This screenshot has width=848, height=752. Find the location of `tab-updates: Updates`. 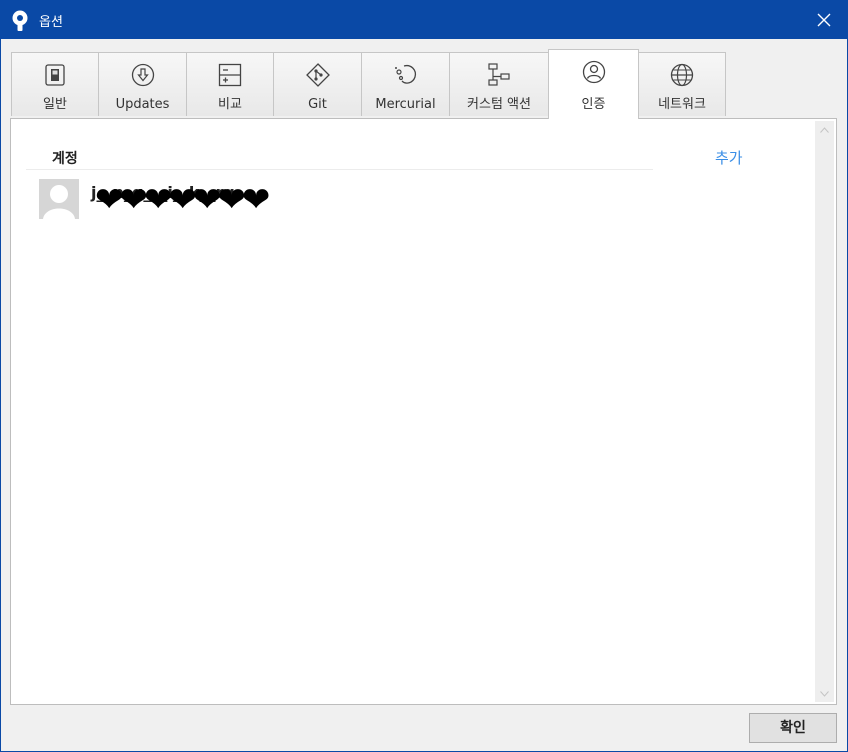

tab-updates: Updates is located at coordinates (142, 84).